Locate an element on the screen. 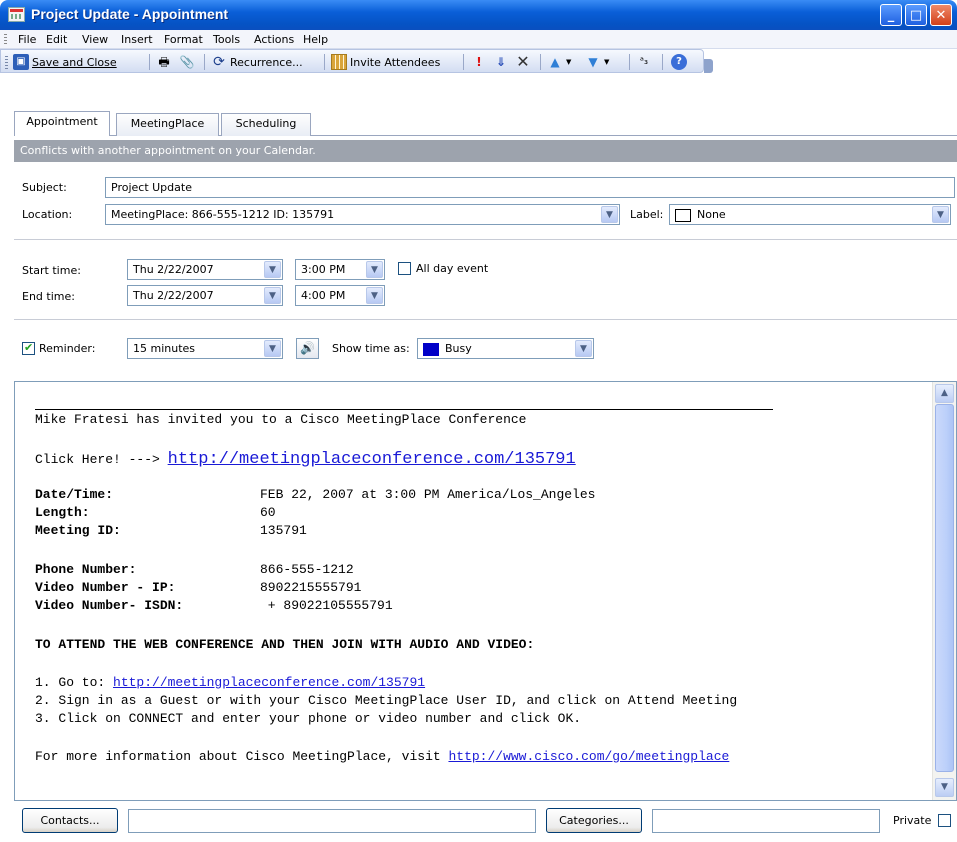 The height and width of the screenshot is (842, 957). next-item-button: ▼ ▼ is located at coordinates (597, 62).